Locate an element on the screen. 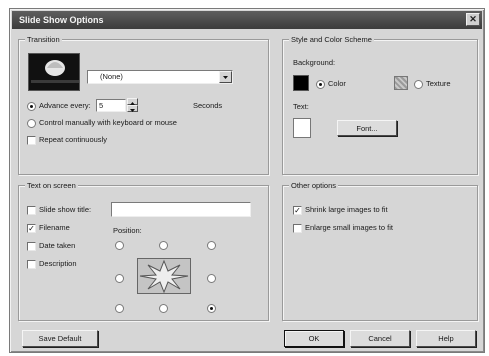 The height and width of the screenshot is (356, 489). slide-show-title-checkbox is located at coordinates (31, 210).